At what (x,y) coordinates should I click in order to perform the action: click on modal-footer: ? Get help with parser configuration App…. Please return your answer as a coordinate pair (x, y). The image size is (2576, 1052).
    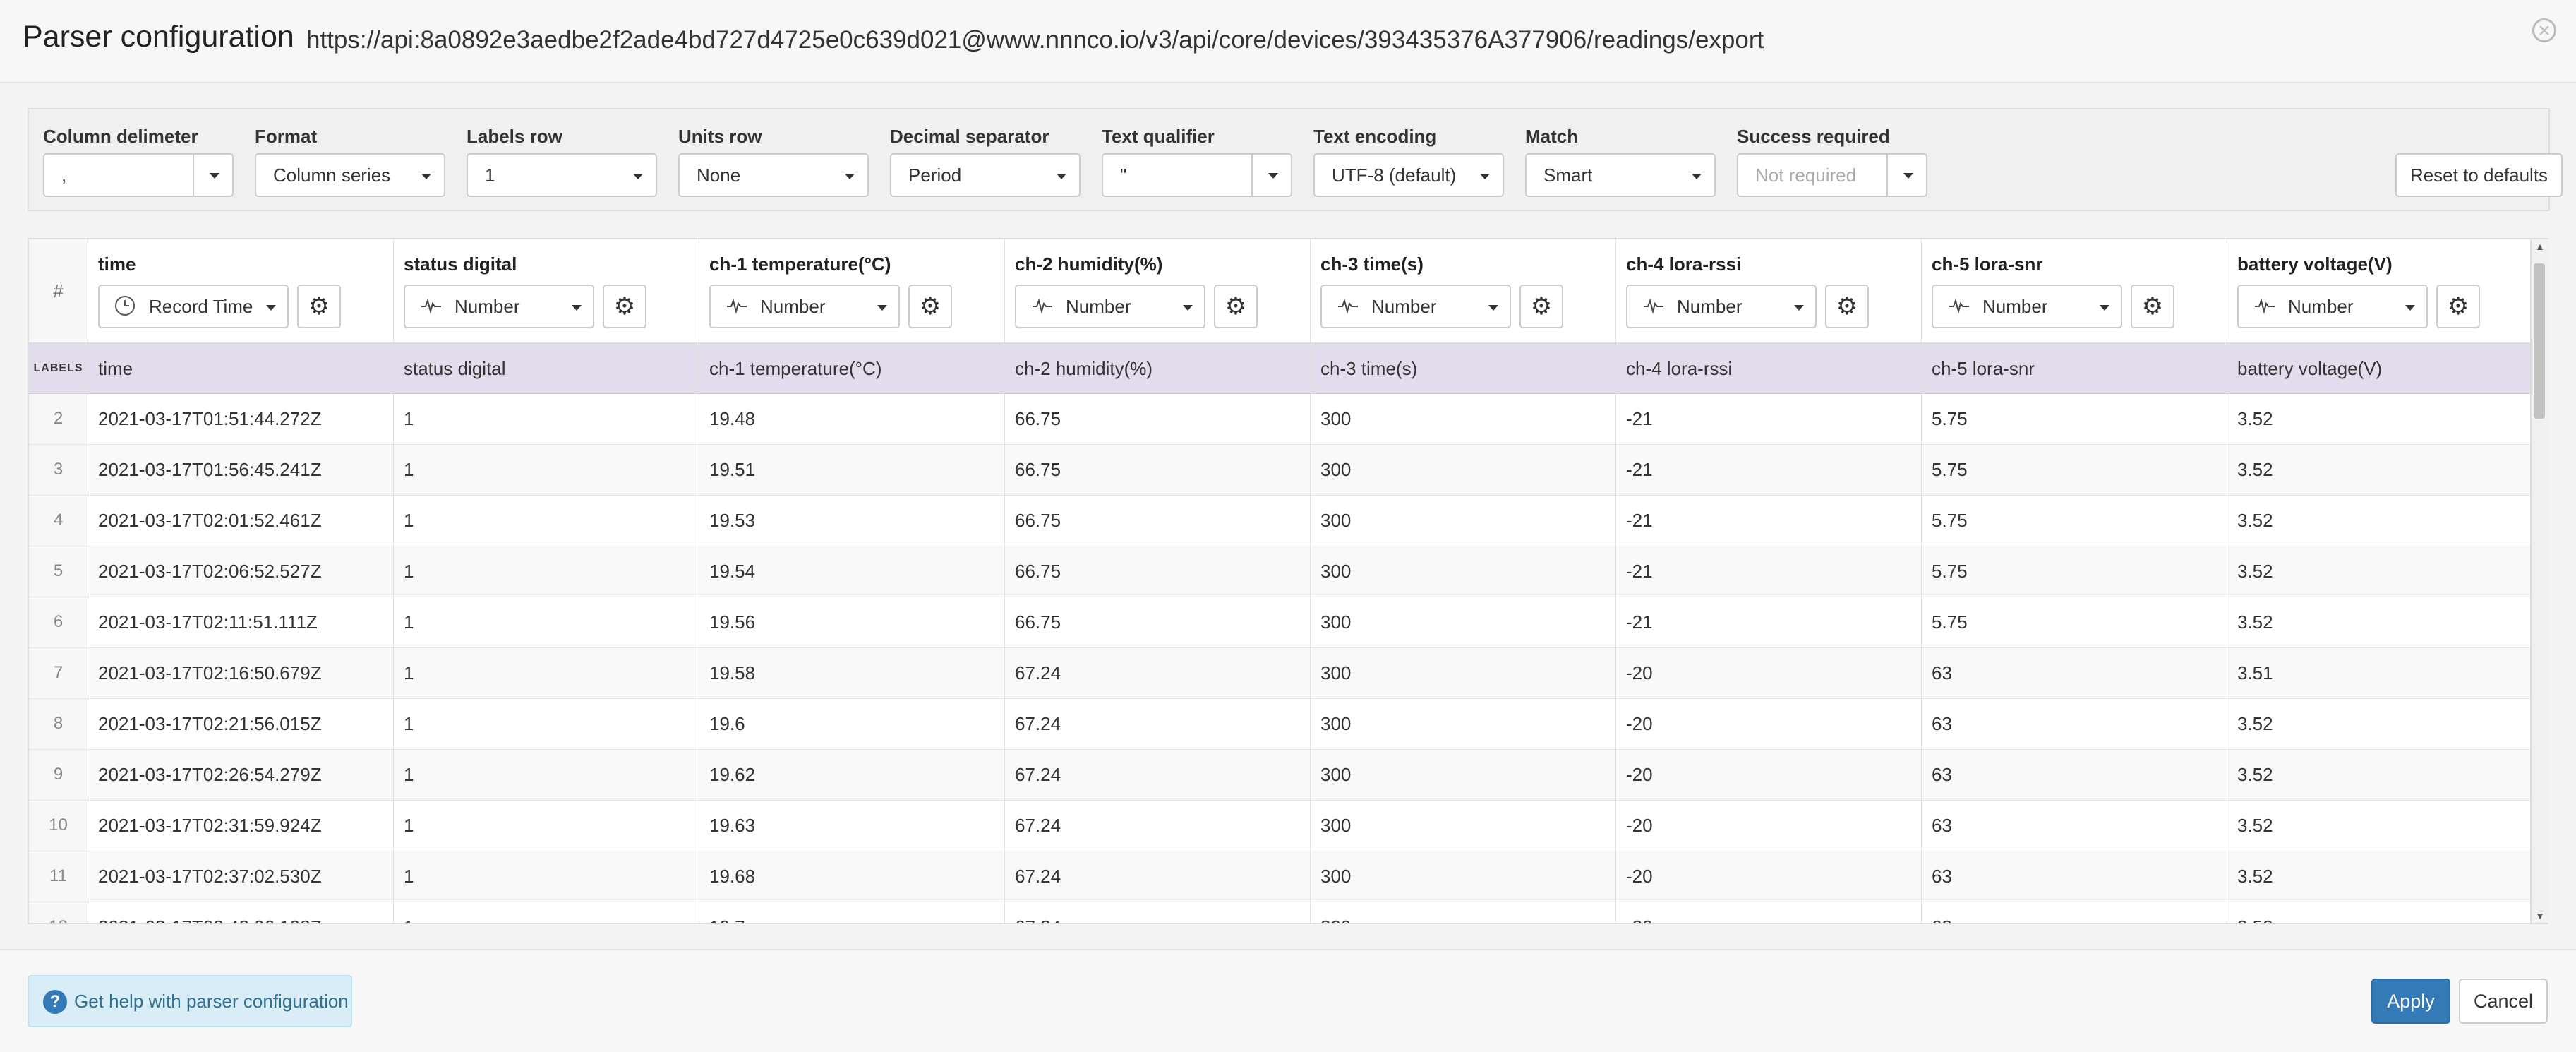
    Looking at the image, I should click on (1288, 1000).